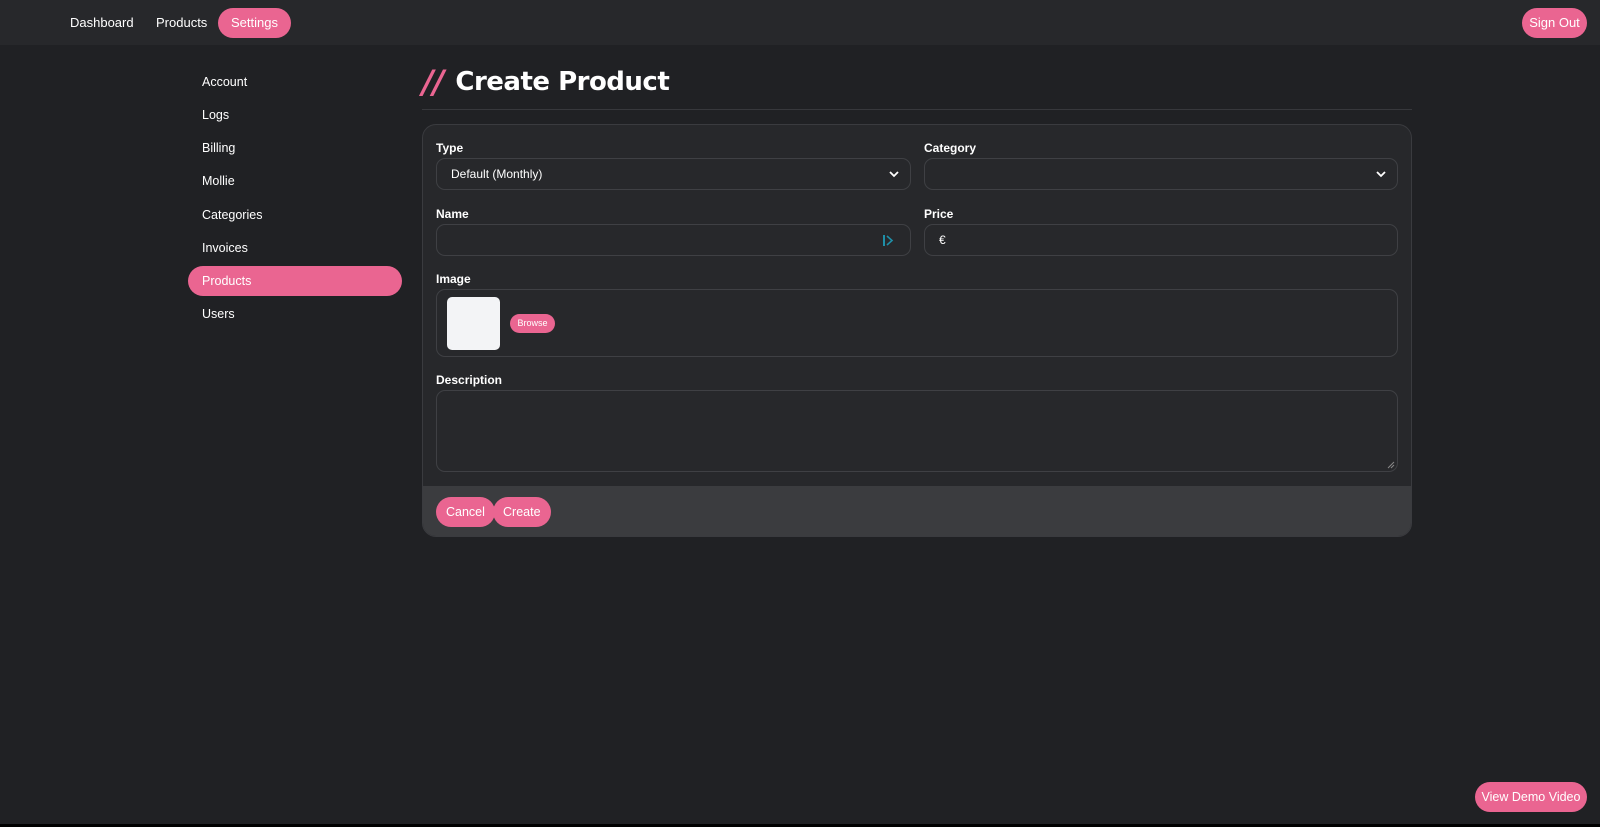  Describe the element at coordinates (1554, 23) in the screenshot. I see `sign-out-button: Sign Out` at that location.